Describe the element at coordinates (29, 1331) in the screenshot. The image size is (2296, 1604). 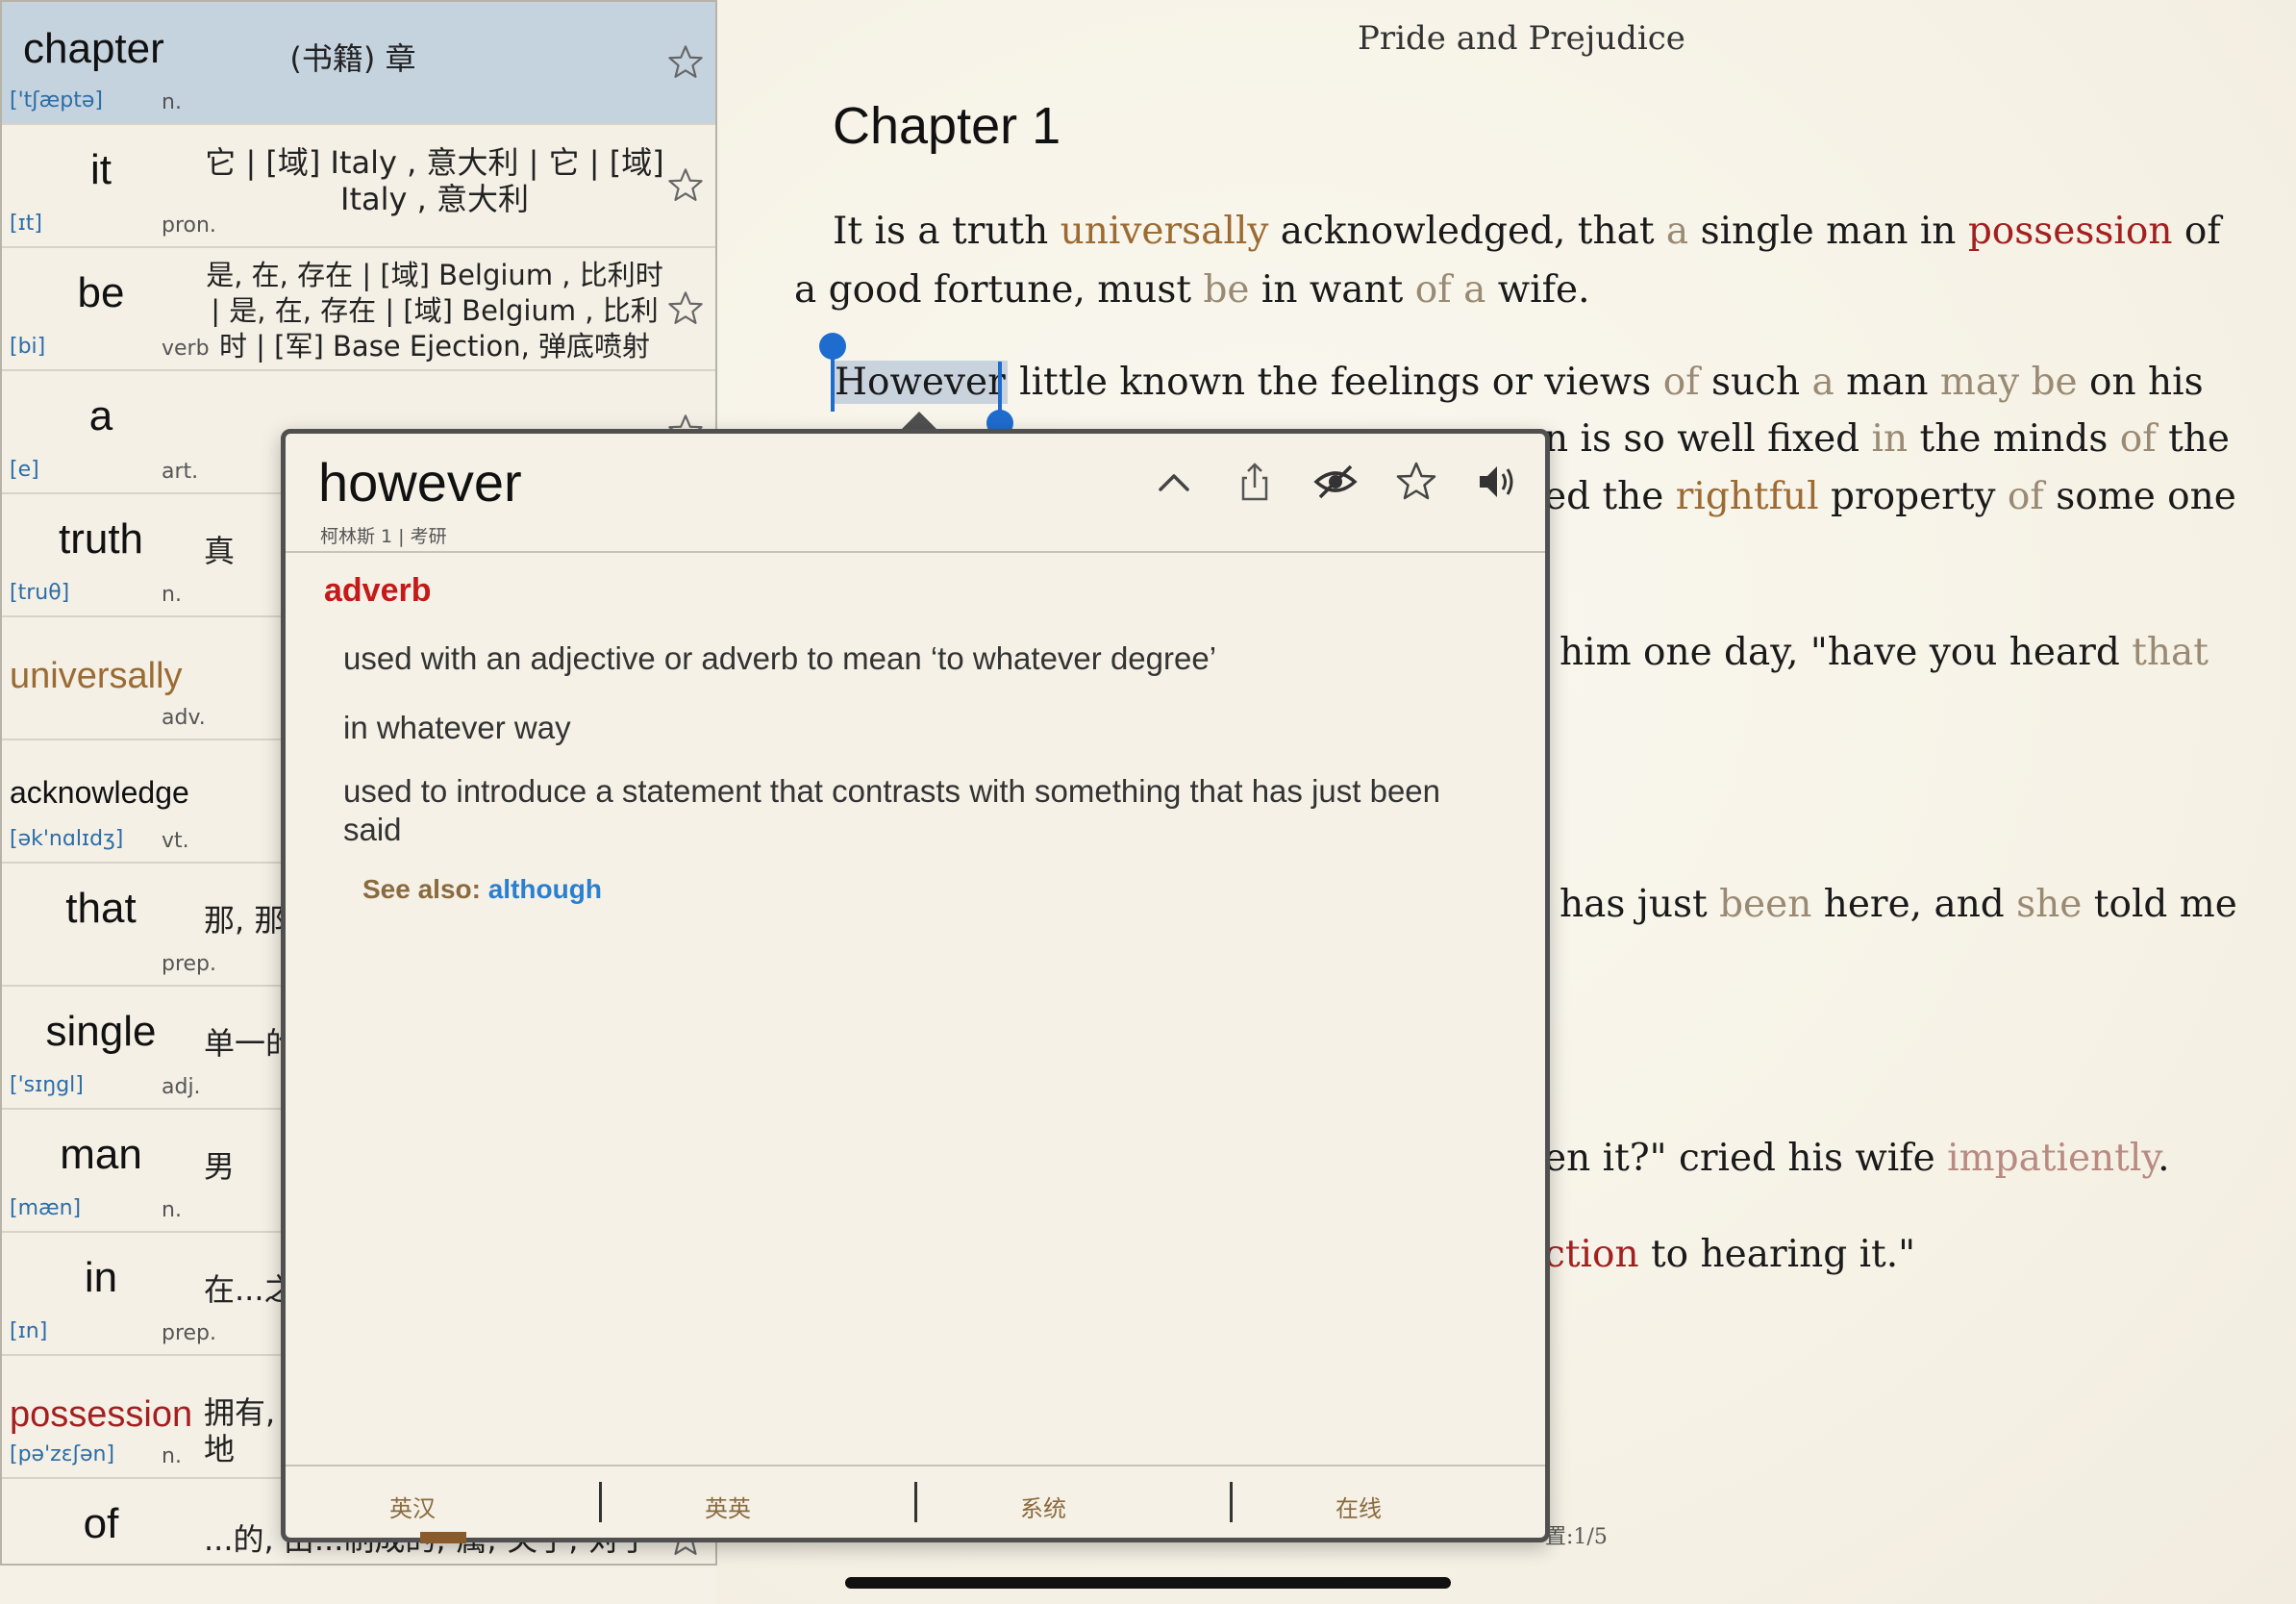
I see `word-list-phonetic: [ɪn]` at that location.